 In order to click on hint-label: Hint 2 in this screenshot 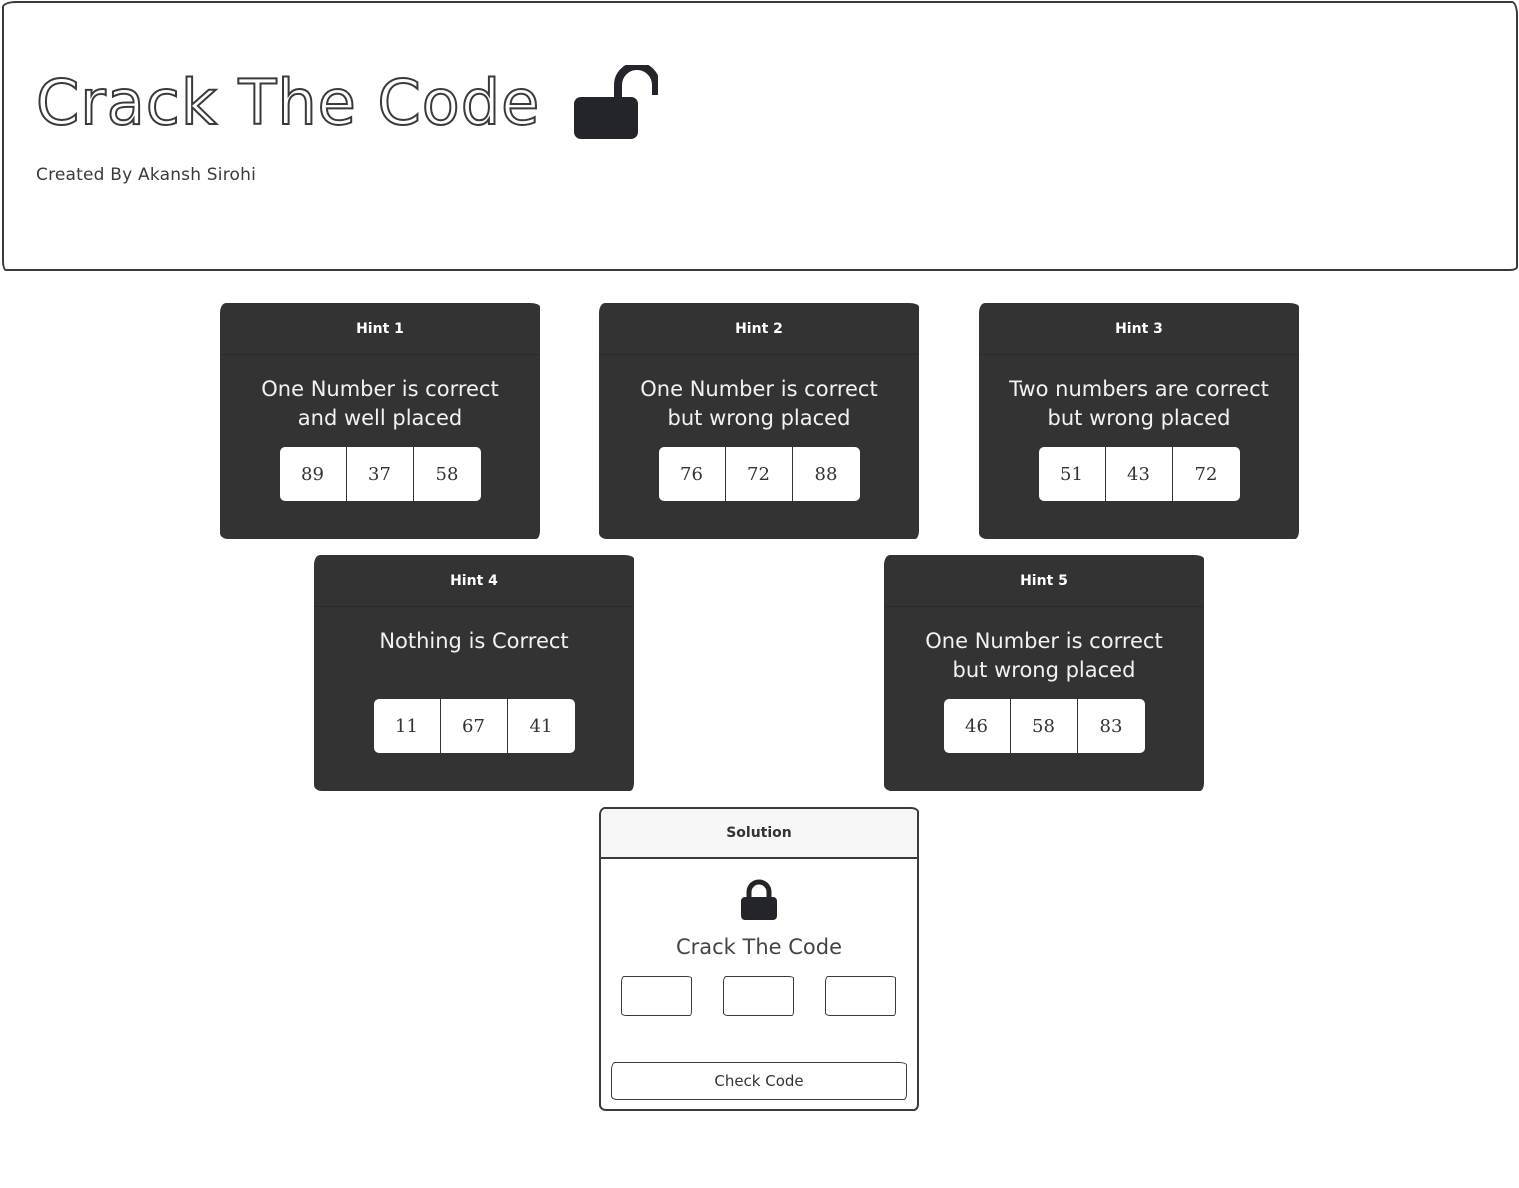, I will do `click(759, 329)`.